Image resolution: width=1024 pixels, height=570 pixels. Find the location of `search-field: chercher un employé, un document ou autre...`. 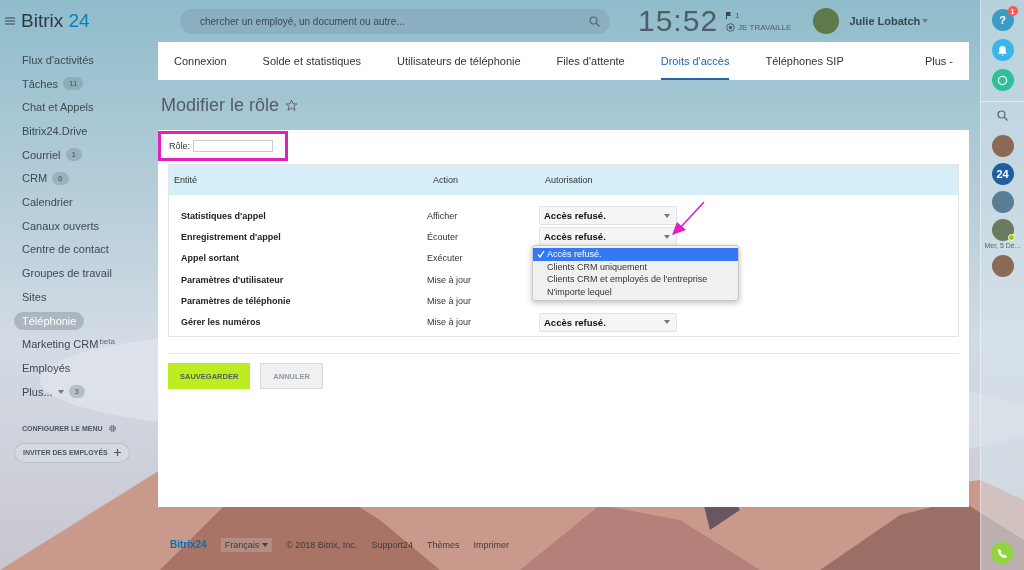

search-field: chercher un employé, un document ou autre... is located at coordinates (393, 21).